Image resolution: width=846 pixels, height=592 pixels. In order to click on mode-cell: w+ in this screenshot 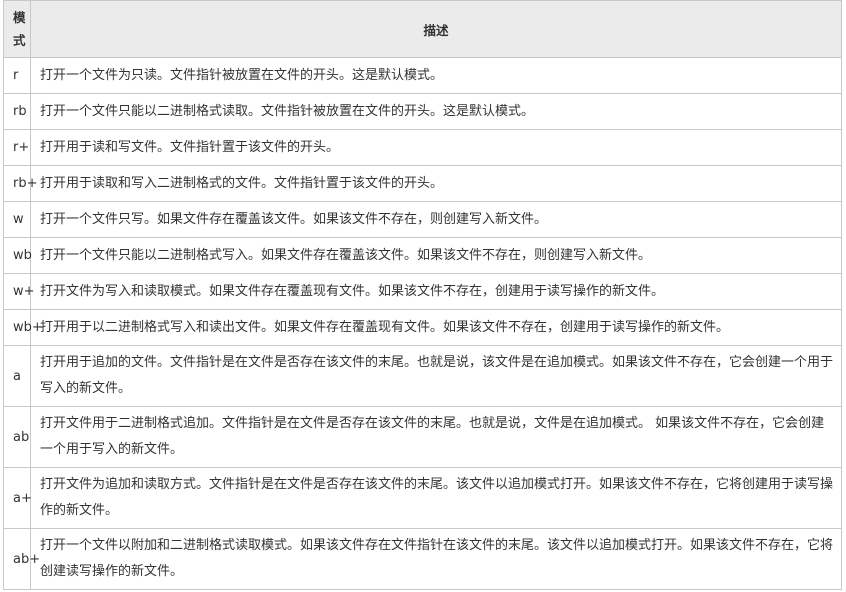, I will do `click(19, 291)`.